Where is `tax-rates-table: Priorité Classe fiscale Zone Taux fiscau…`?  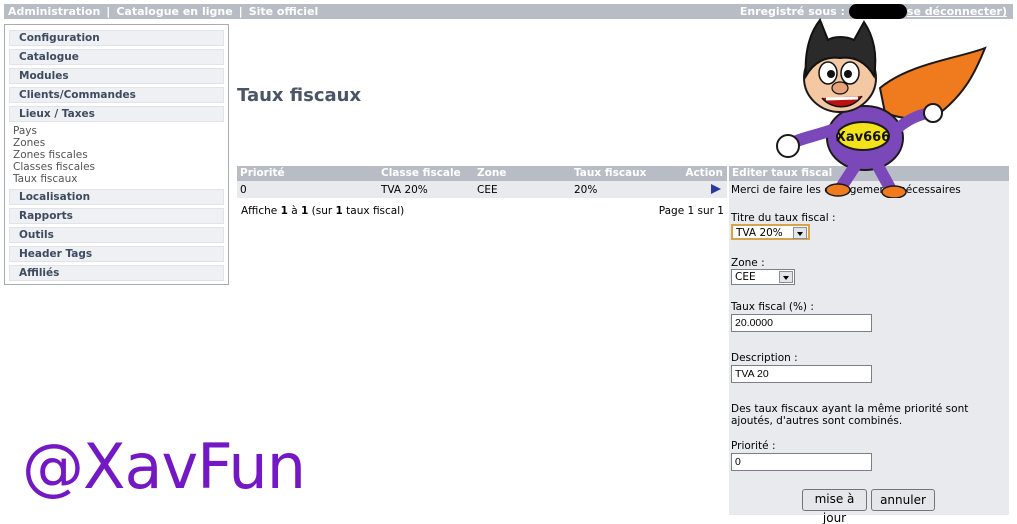
tax-rates-table: Priorité Classe fiscale Zone Taux fiscau… is located at coordinates (482, 191).